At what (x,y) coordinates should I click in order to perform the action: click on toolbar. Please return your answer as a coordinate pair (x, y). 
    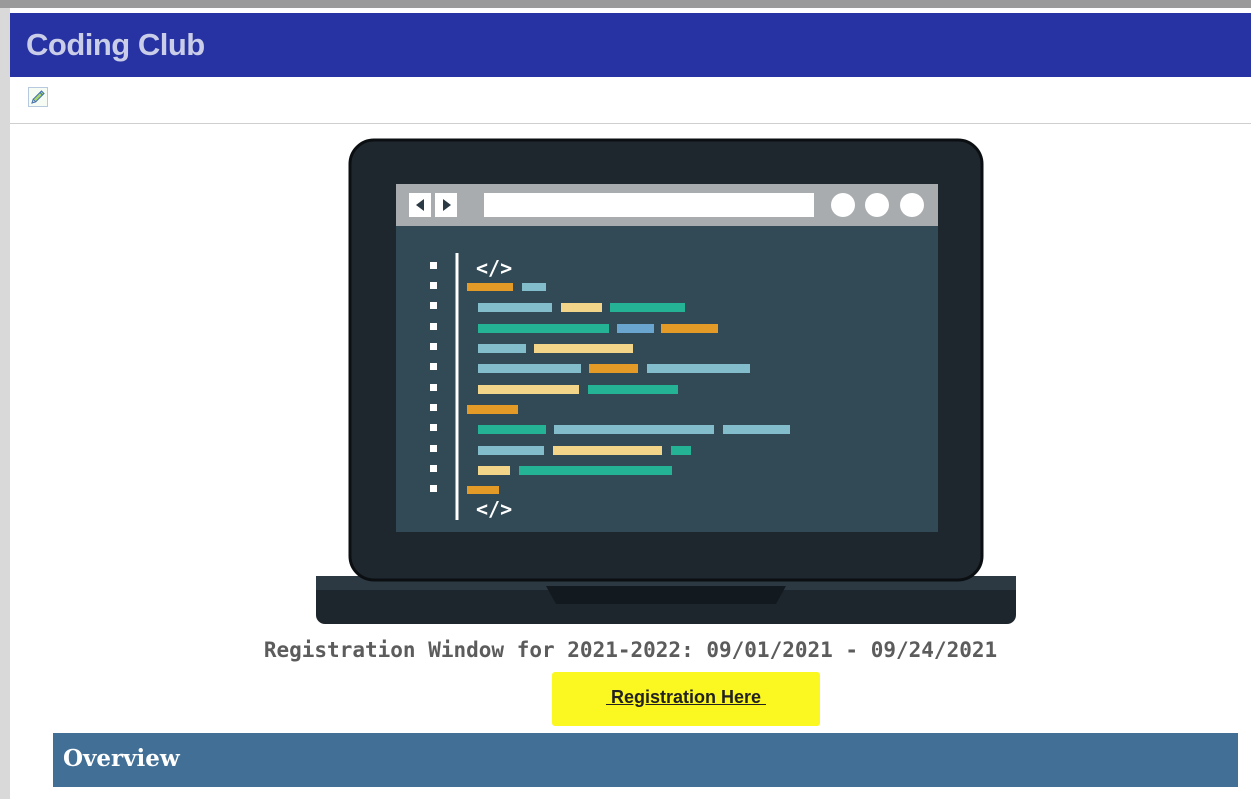
    Looking at the image, I should click on (630, 100).